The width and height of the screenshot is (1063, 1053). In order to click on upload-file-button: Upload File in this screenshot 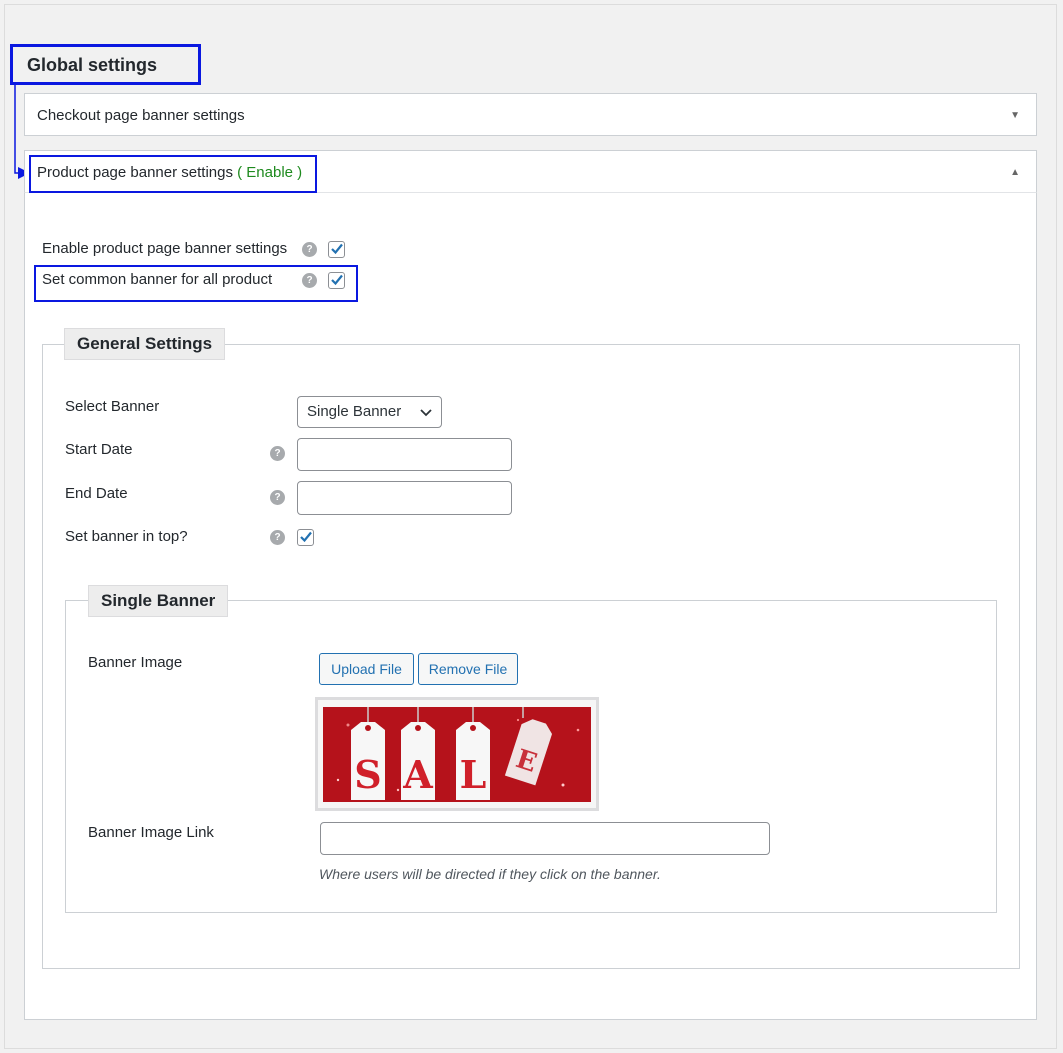, I will do `click(366, 669)`.